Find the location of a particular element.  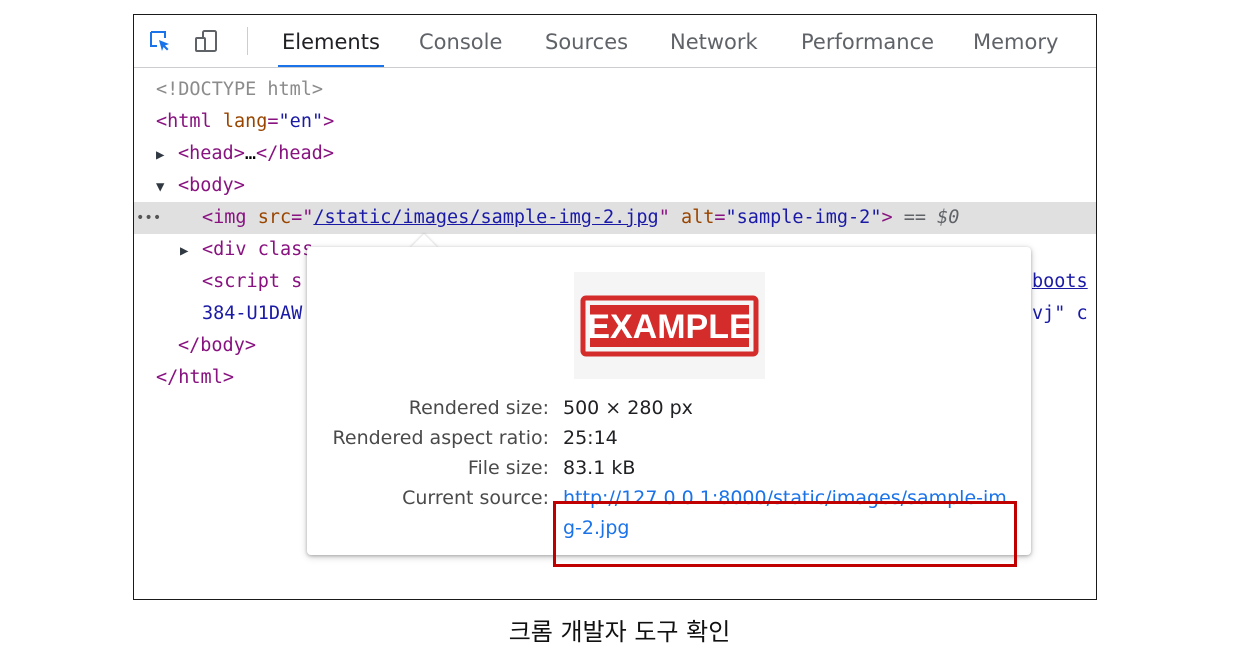

script-tag-text: <script s is located at coordinates (252, 281).